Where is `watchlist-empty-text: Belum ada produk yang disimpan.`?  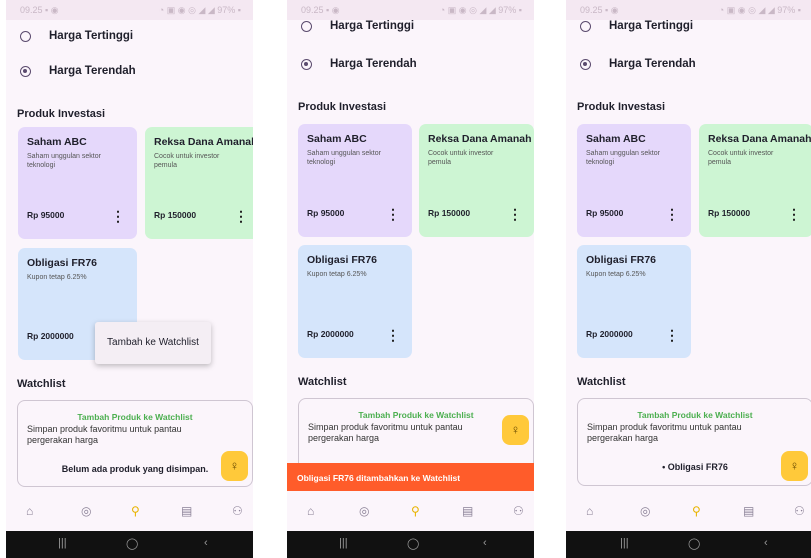 watchlist-empty-text: Belum ada produk yang disimpan. is located at coordinates (135, 469).